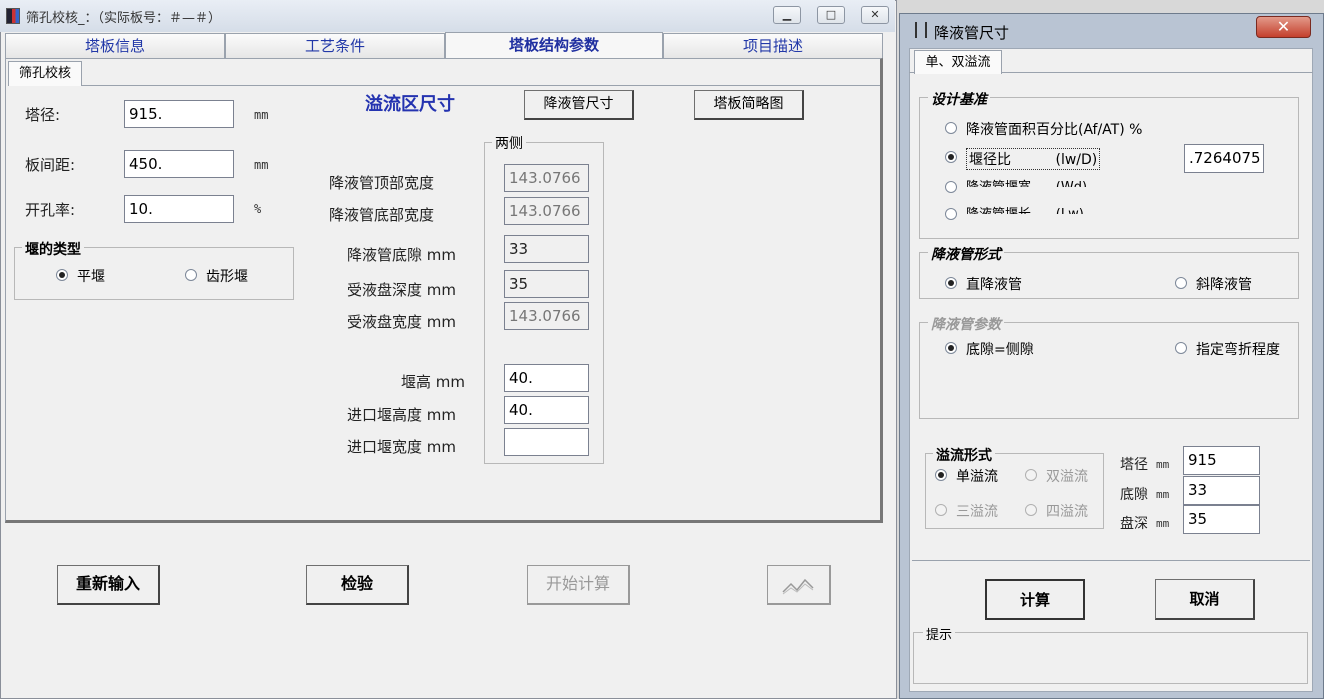  I want to click on dialog-tab-single-double: 单、双溢流, so click(958, 62).